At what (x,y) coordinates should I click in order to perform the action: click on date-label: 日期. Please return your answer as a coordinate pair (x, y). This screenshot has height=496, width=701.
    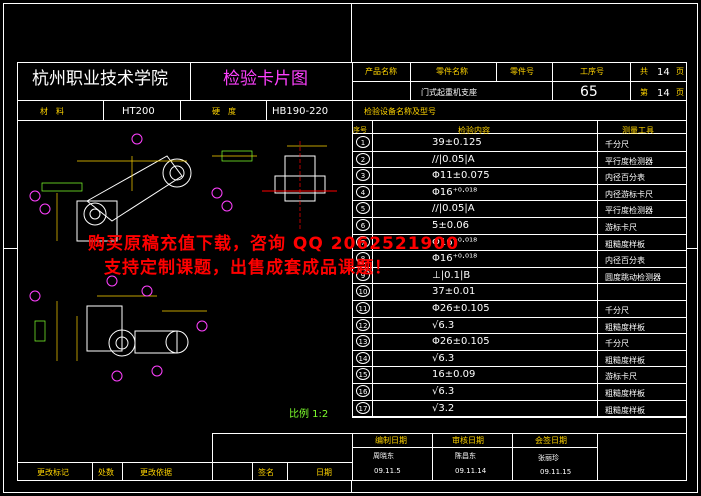
    Looking at the image, I should click on (324, 472).